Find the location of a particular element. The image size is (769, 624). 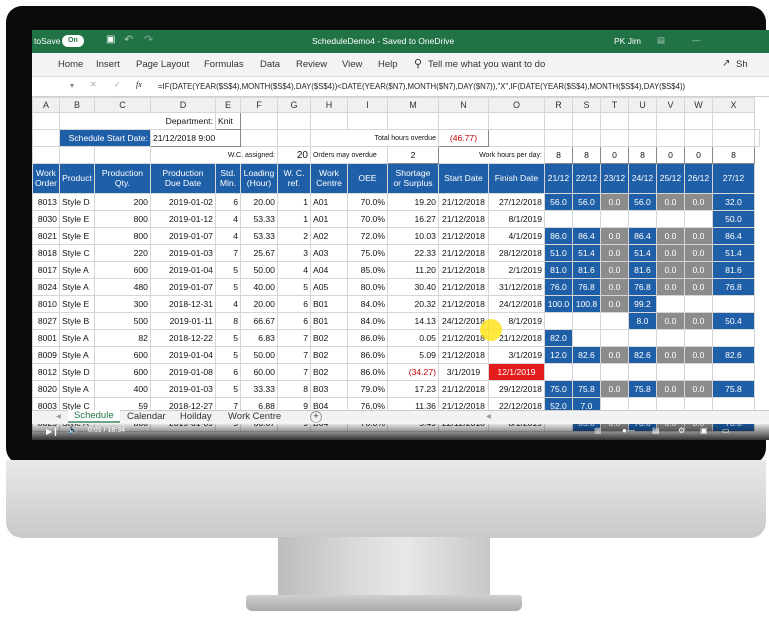

column-header: U is located at coordinates (642, 105).